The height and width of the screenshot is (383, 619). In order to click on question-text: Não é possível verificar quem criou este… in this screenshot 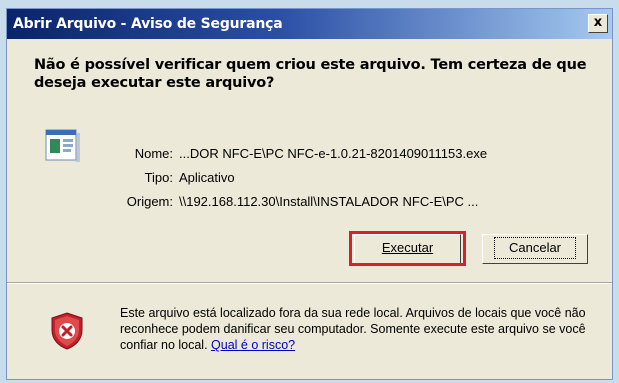, I will do `click(310, 74)`.